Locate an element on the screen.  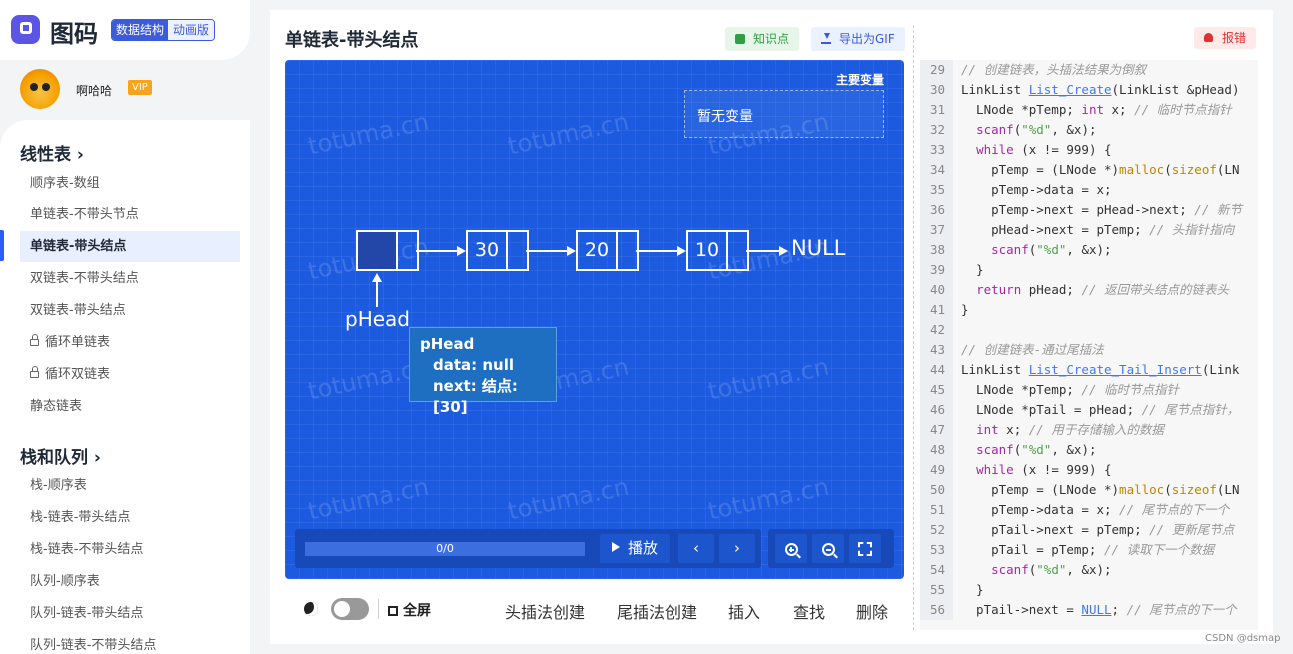
code-text: pTemp->data = x; is located at coordinates (1032, 190).